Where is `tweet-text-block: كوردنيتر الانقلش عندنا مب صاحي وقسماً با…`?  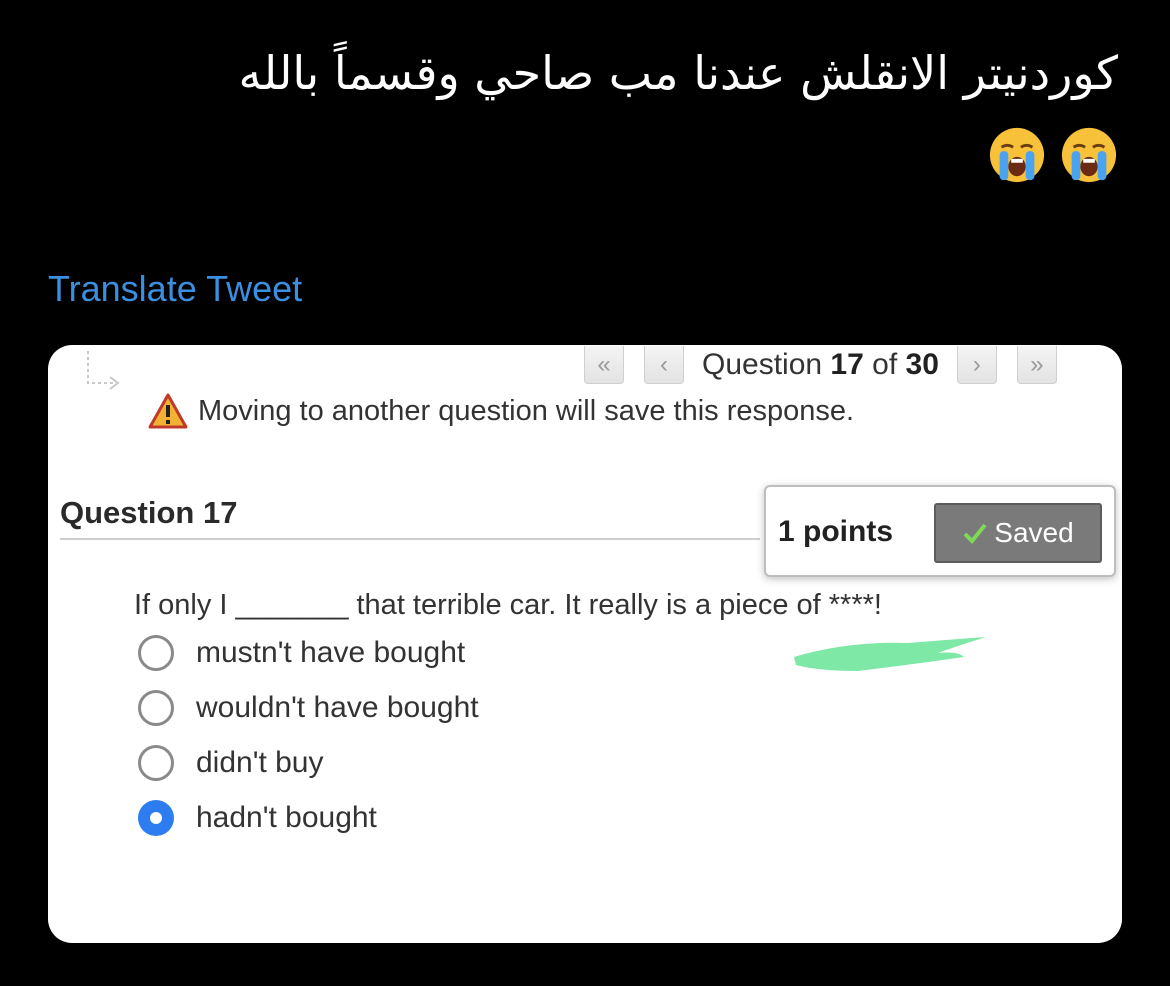 tweet-text-block: كوردنيتر الانقلش عندنا مب صاحي وقسماً با… is located at coordinates (578, 112).